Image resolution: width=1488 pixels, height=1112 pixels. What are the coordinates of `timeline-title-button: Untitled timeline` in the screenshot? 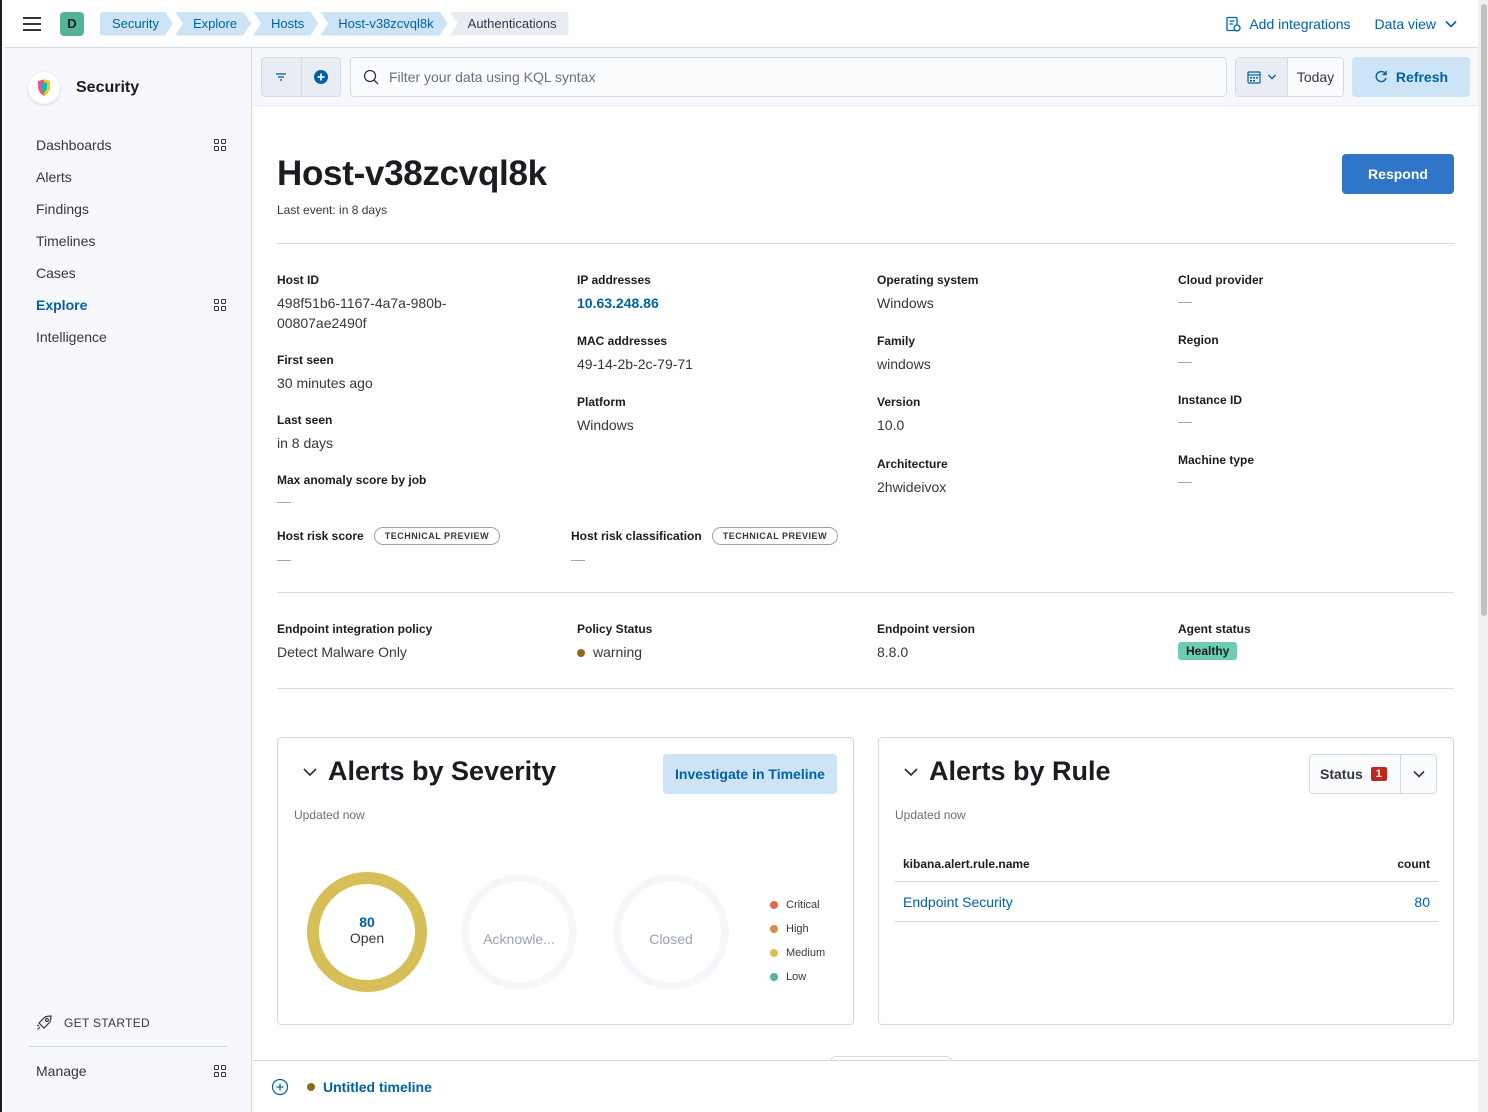 It's located at (369, 1087).